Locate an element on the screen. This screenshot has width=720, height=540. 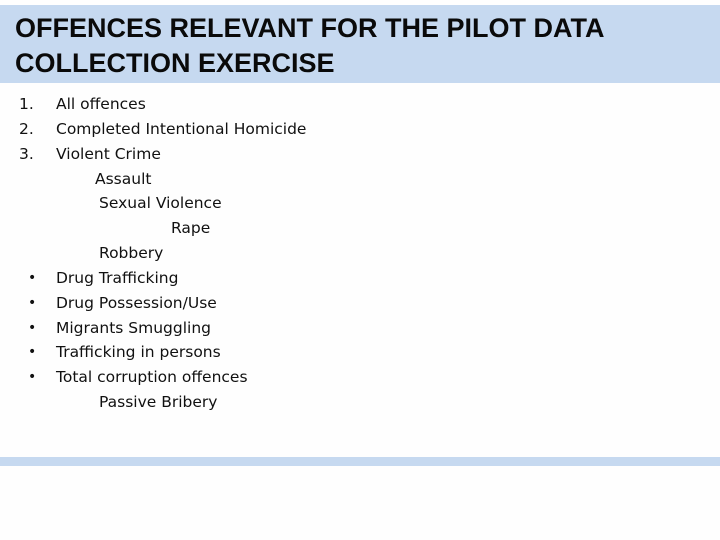
list-subitem: Robbery is located at coordinates (360, 253).